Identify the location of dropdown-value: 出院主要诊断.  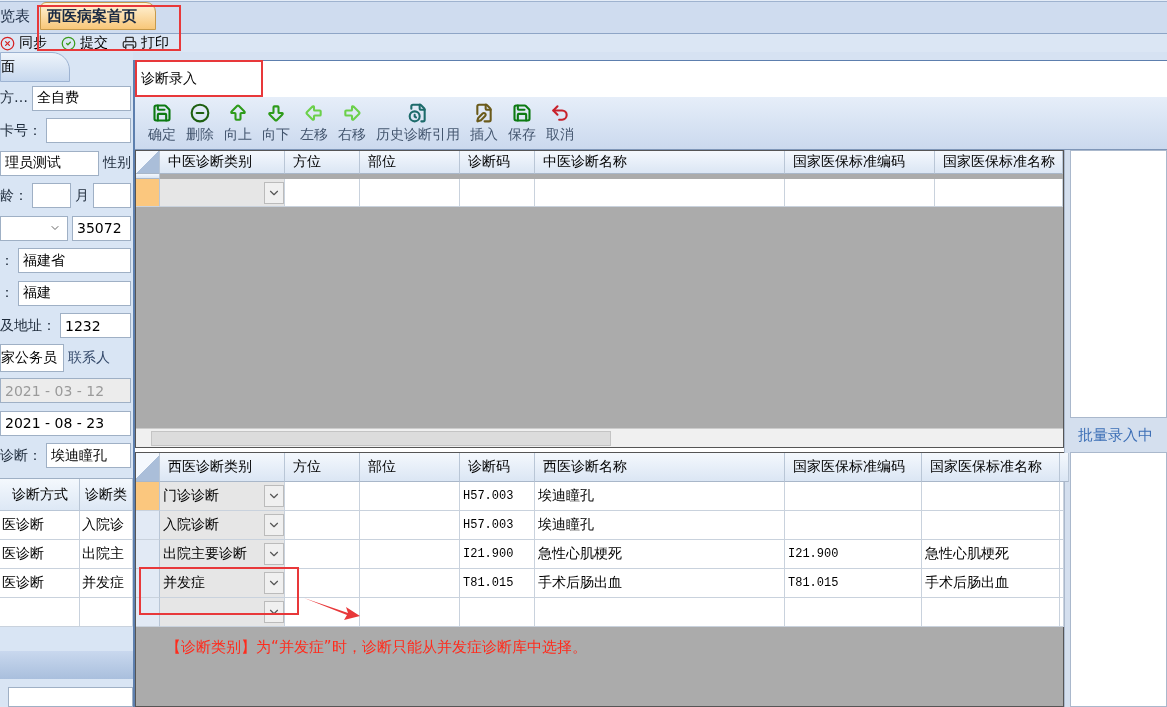
(205, 554).